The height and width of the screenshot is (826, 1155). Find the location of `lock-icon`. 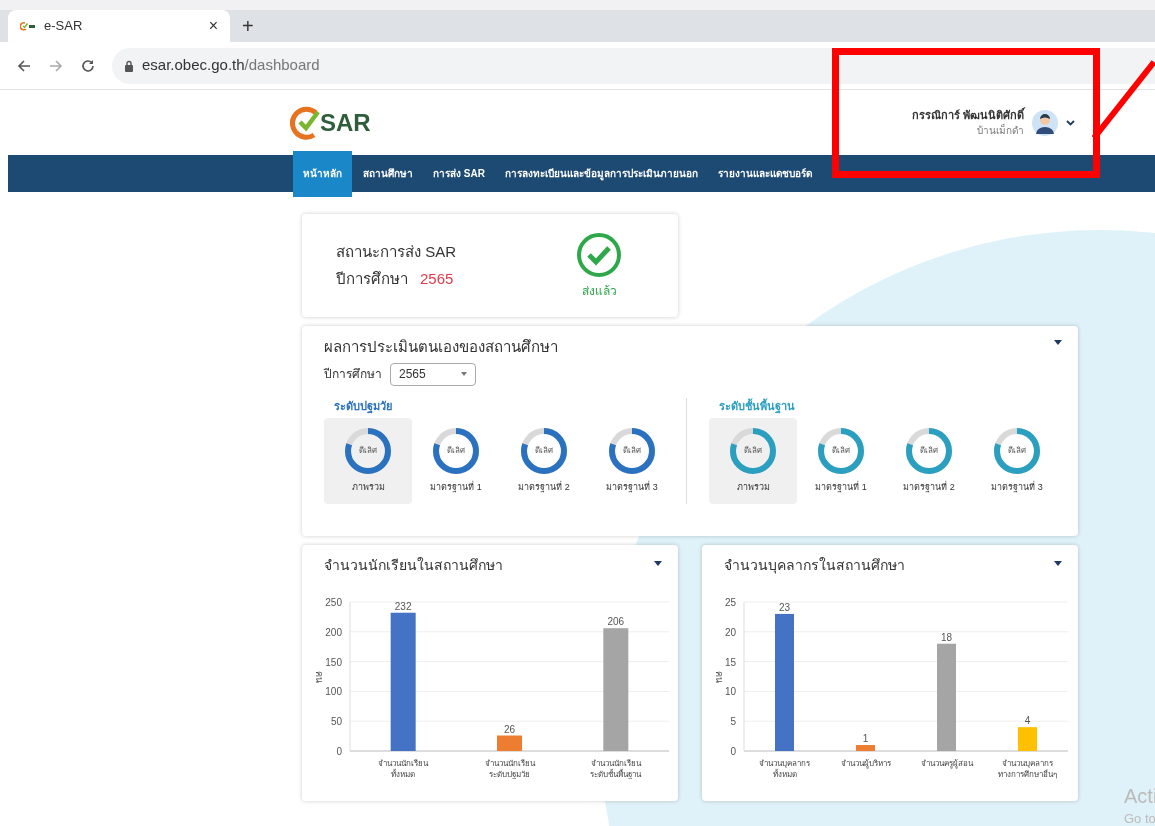

lock-icon is located at coordinates (129, 65).